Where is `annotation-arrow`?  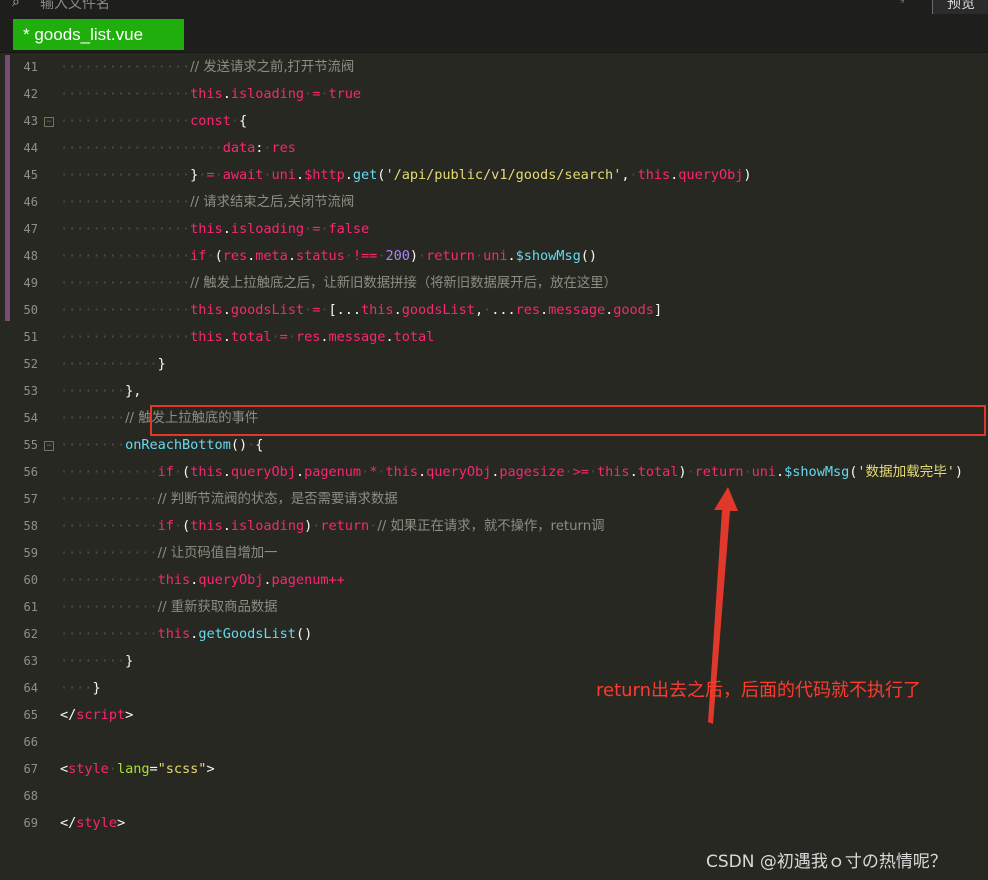 annotation-arrow is located at coordinates (723, 605).